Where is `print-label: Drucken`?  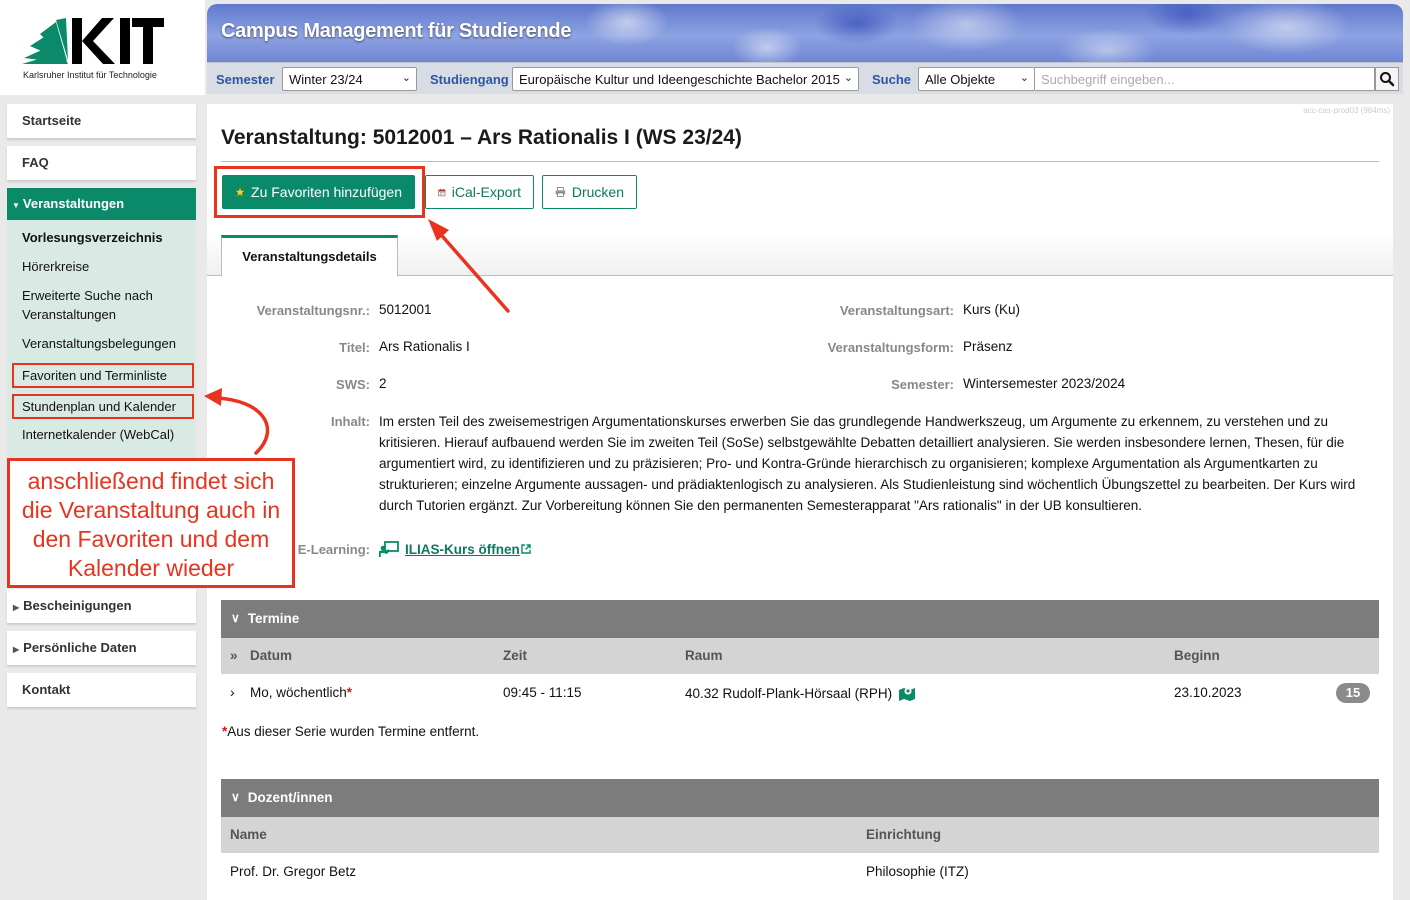 print-label: Drucken is located at coordinates (597, 192).